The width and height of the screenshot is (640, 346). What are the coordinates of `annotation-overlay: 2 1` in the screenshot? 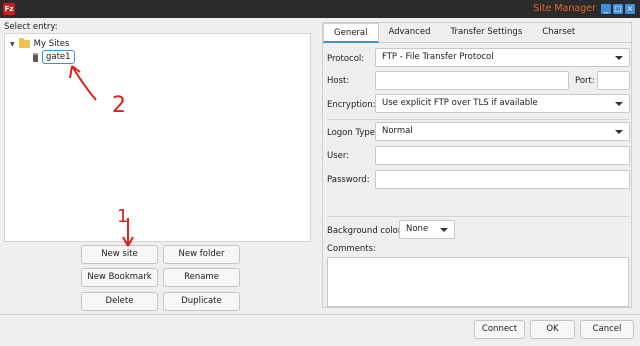 It's located at (101, 156).